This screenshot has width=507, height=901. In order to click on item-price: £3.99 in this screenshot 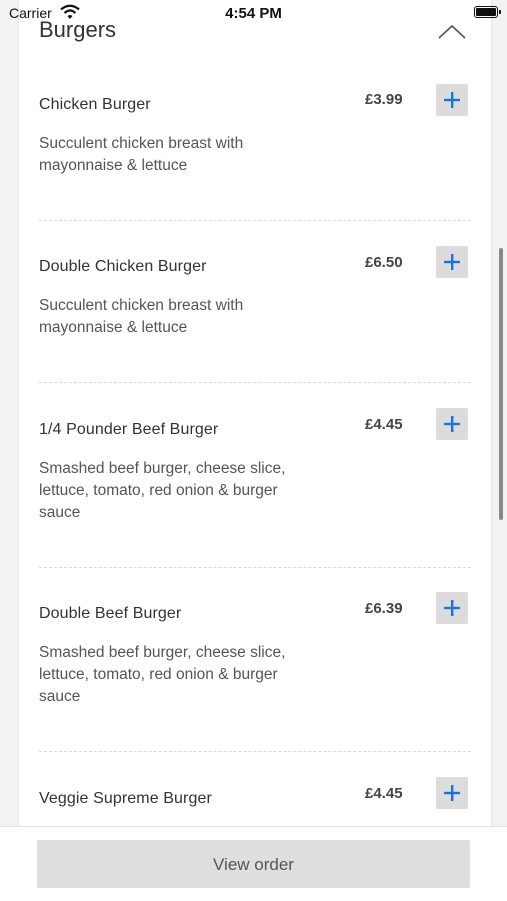, I will do `click(384, 99)`.